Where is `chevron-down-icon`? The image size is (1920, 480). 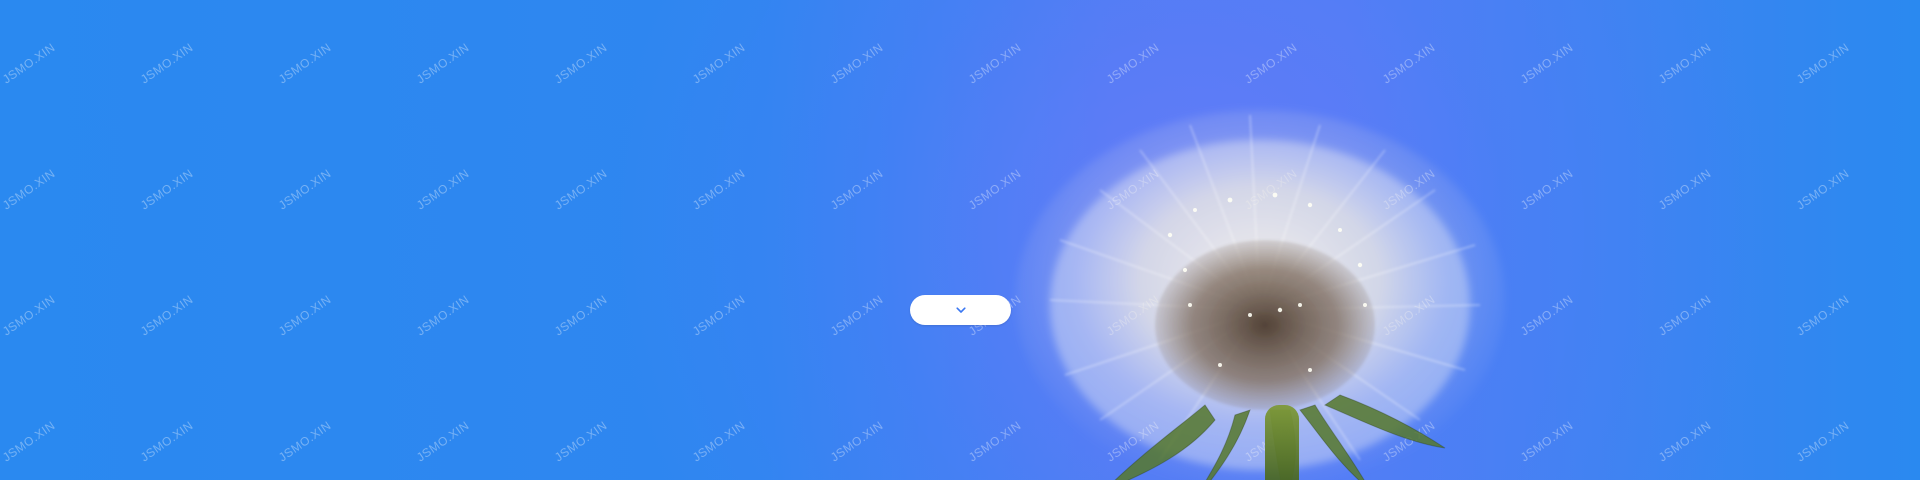
chevron-down-icon is located at coordinates (960, 310).